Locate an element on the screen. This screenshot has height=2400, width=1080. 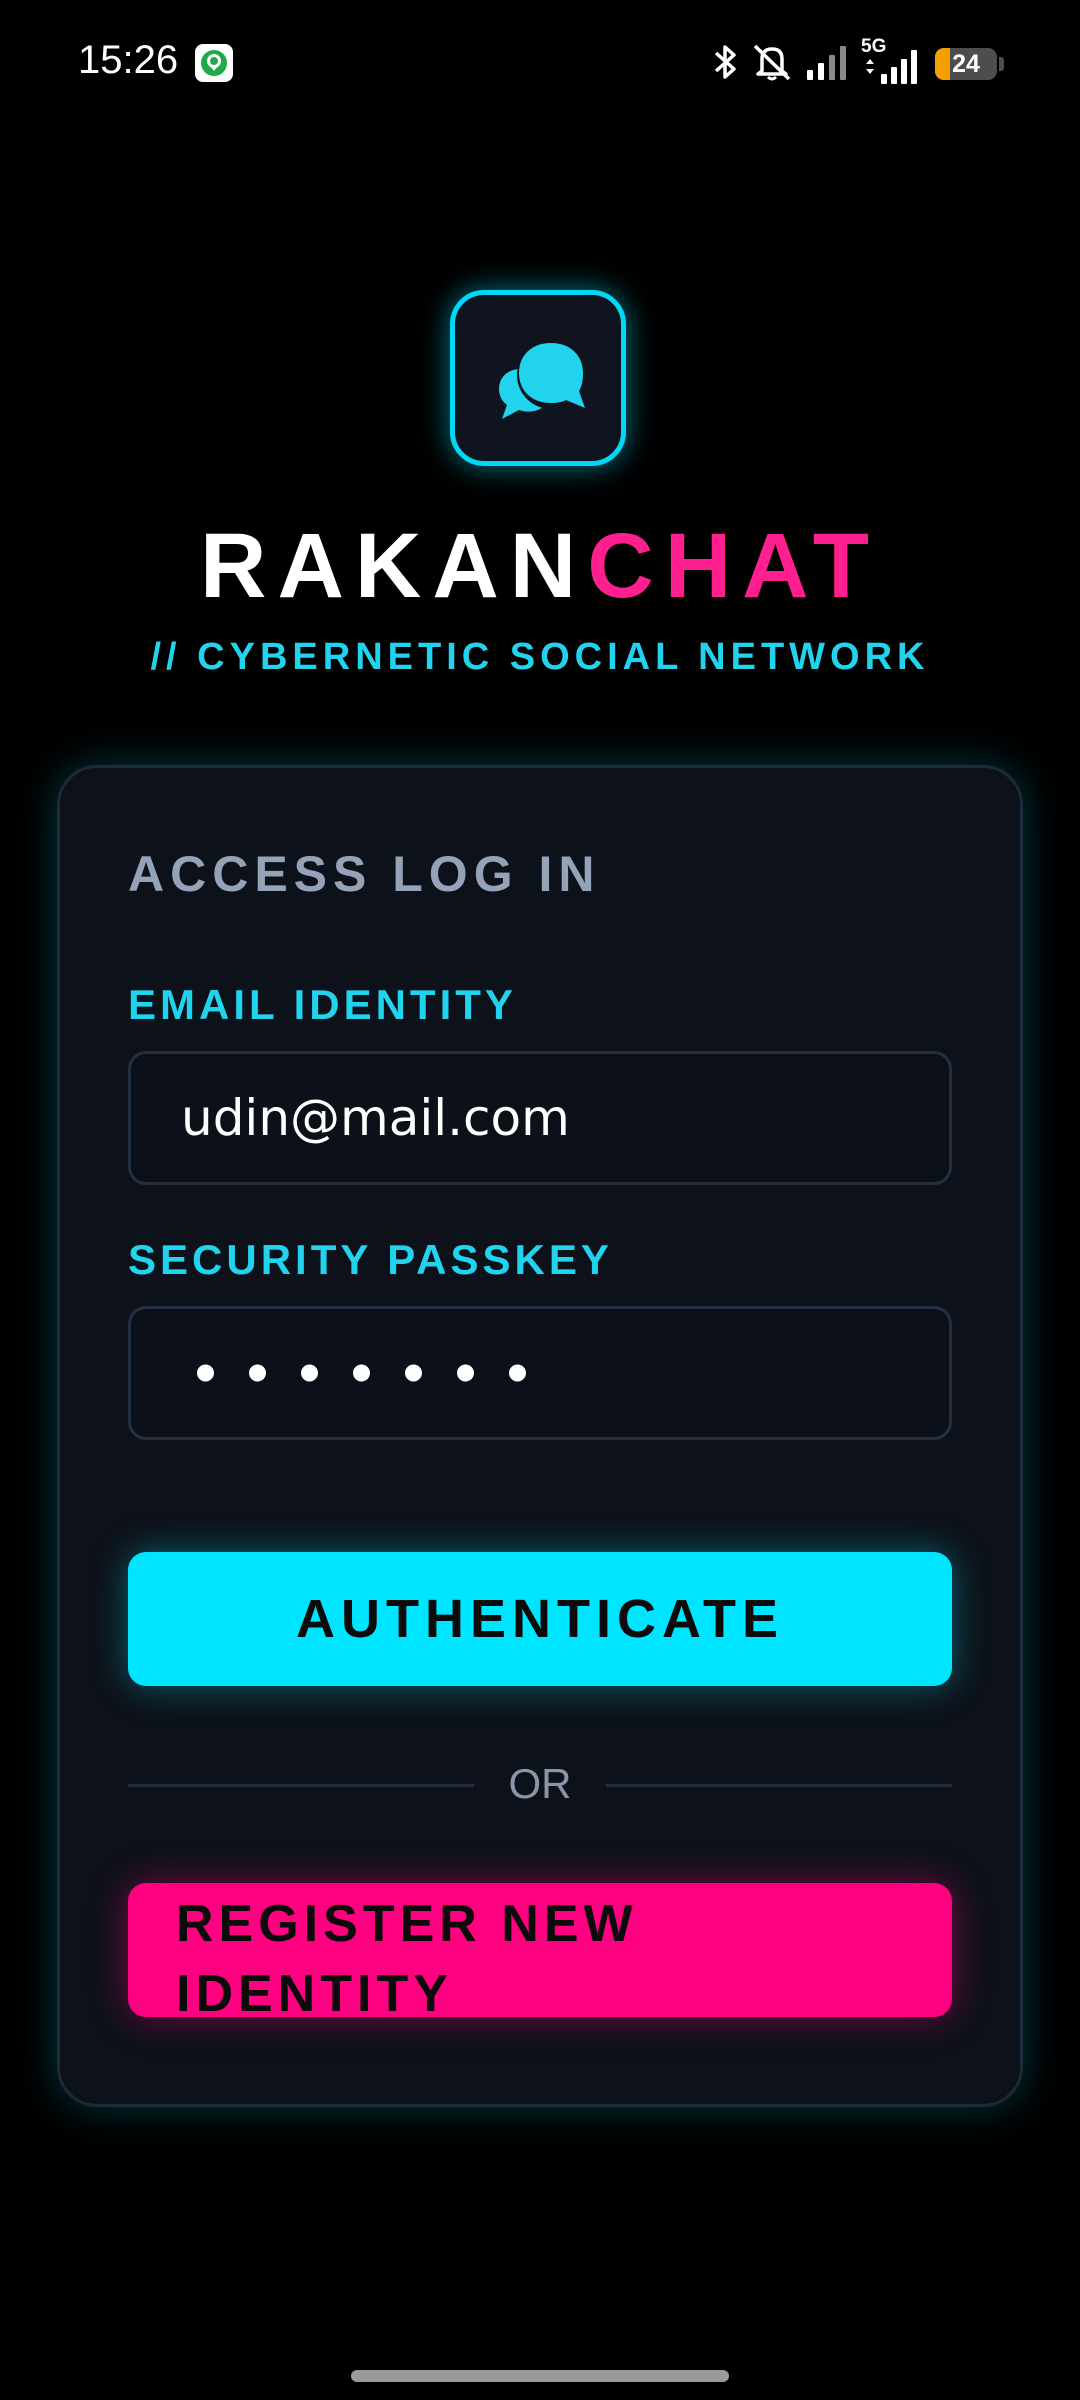
home-indicator is located at coordinates (540, 2376).